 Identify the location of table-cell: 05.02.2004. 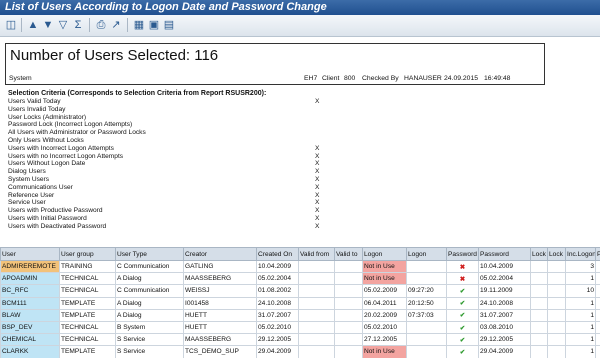
(504, 279).